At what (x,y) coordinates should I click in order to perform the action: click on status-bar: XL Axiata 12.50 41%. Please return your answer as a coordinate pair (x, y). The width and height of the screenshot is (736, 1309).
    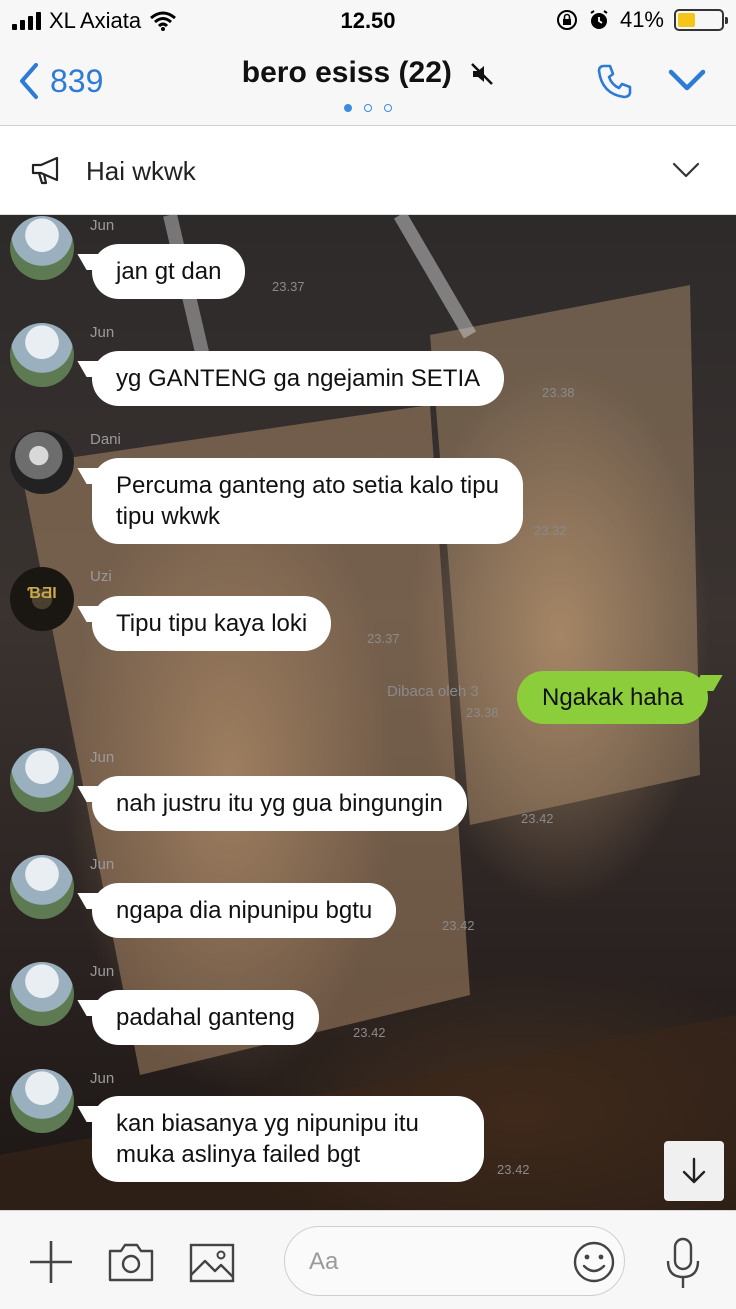
    Looking at the image, I should click on (368, 20).